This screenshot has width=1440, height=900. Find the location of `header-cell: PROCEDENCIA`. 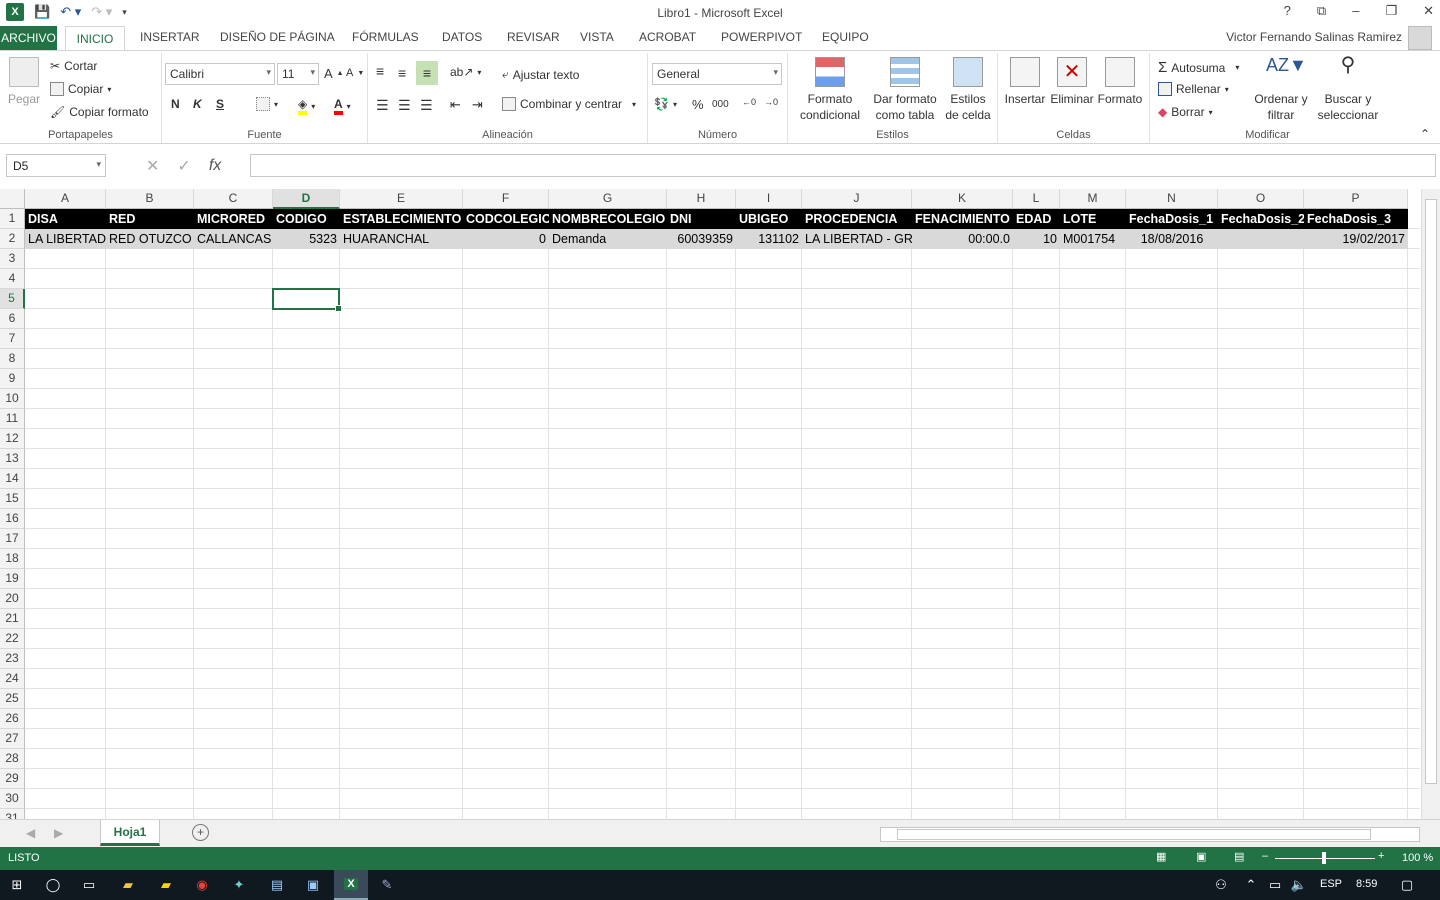

header-cell: PROCEDENCIA is located at coordinates (857, 219).